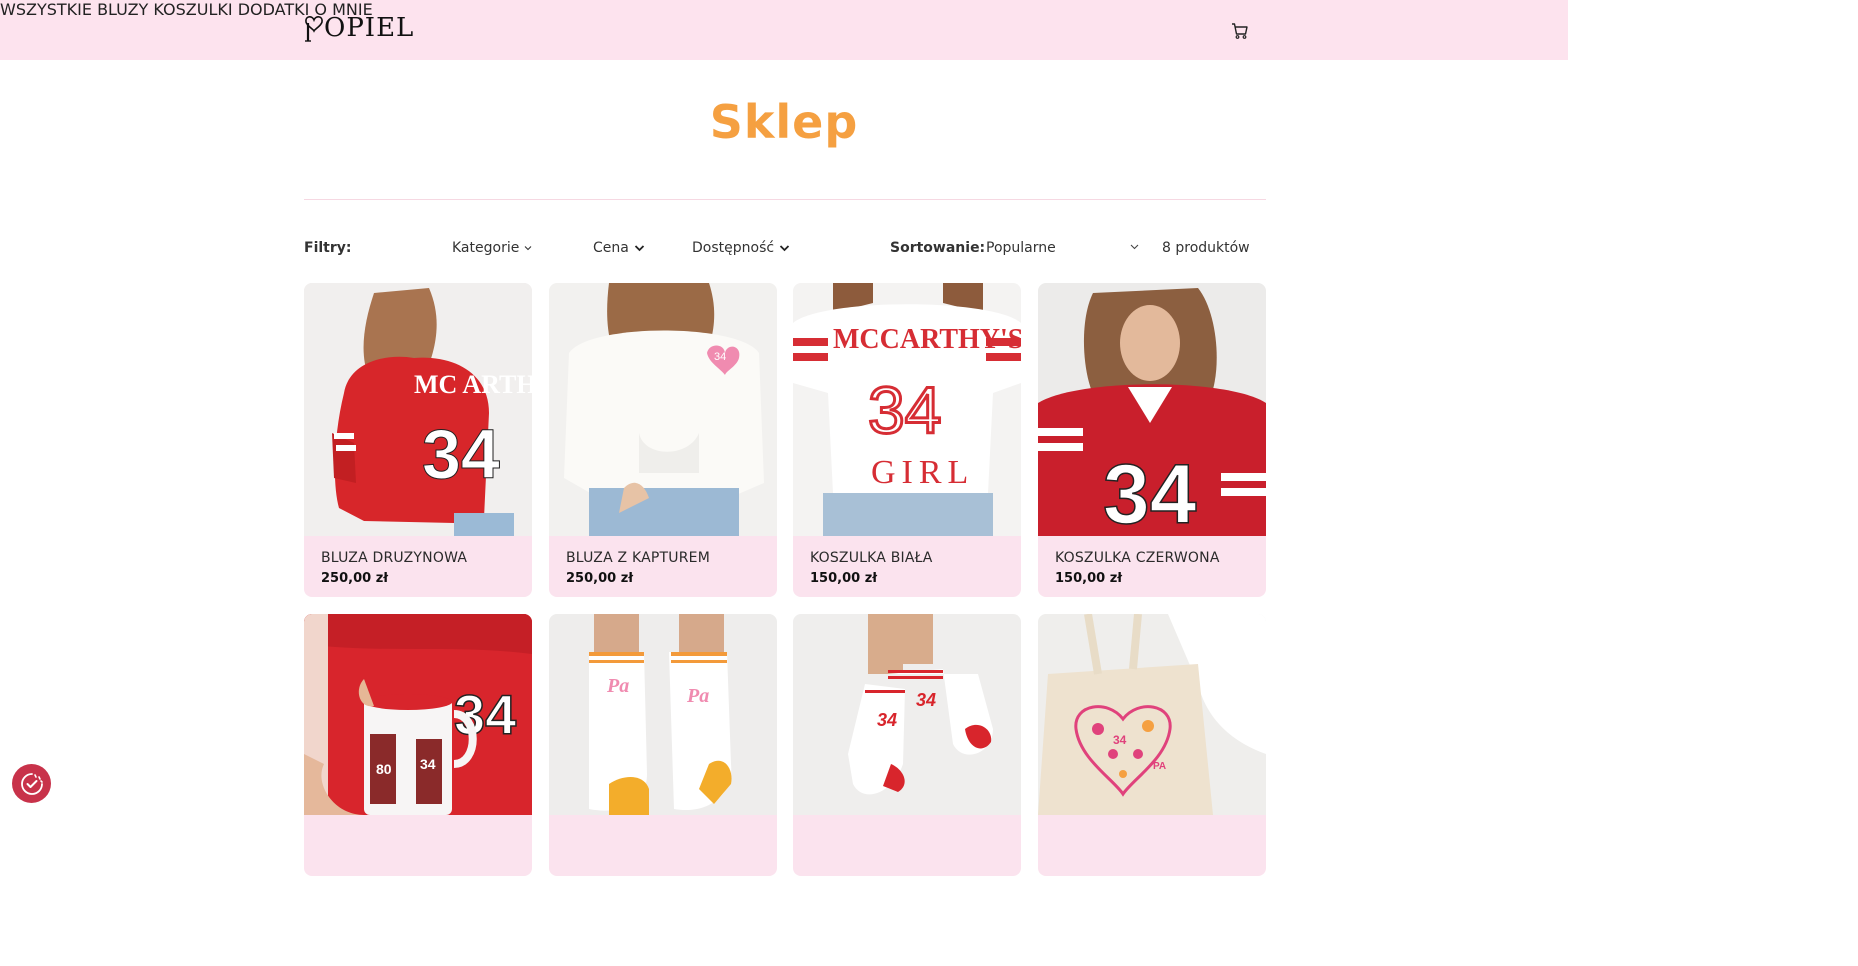 This screenshot has height=966, width=1858. What do you see at coordinates (733, 248) in the screenshot?
I see `filter-dostepnosc-label: Dostępność` at bounding box center [733, 248].